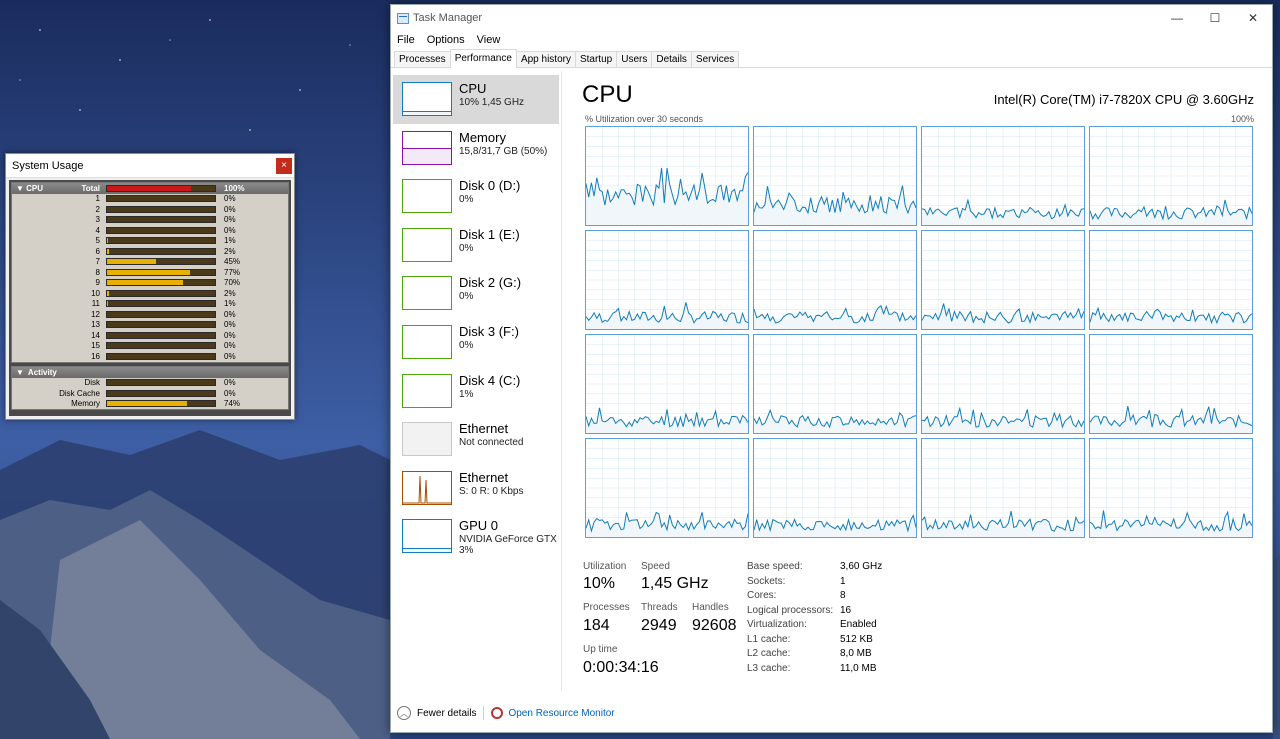  I want to click on sidebar-item-name: Disk 0 (D:), so click(490, 186).